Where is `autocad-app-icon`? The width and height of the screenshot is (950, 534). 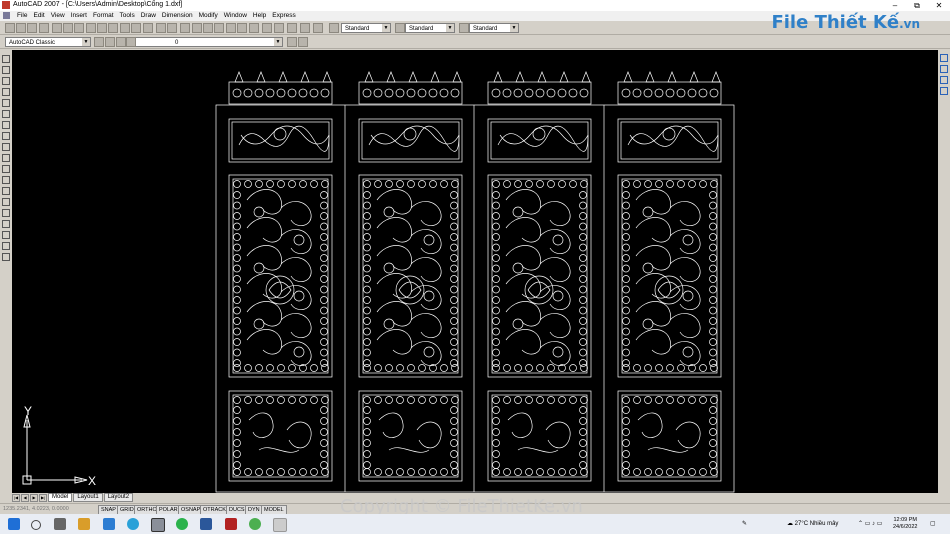
autocad-app-icon is located at coordinates (6, 5).